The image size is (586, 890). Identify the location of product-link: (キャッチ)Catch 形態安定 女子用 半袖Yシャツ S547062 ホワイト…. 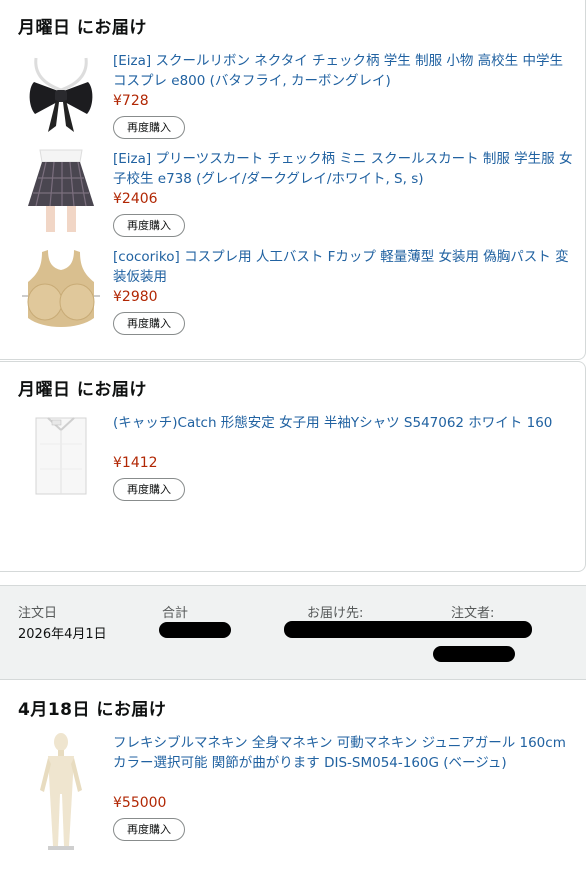
(343, 423).